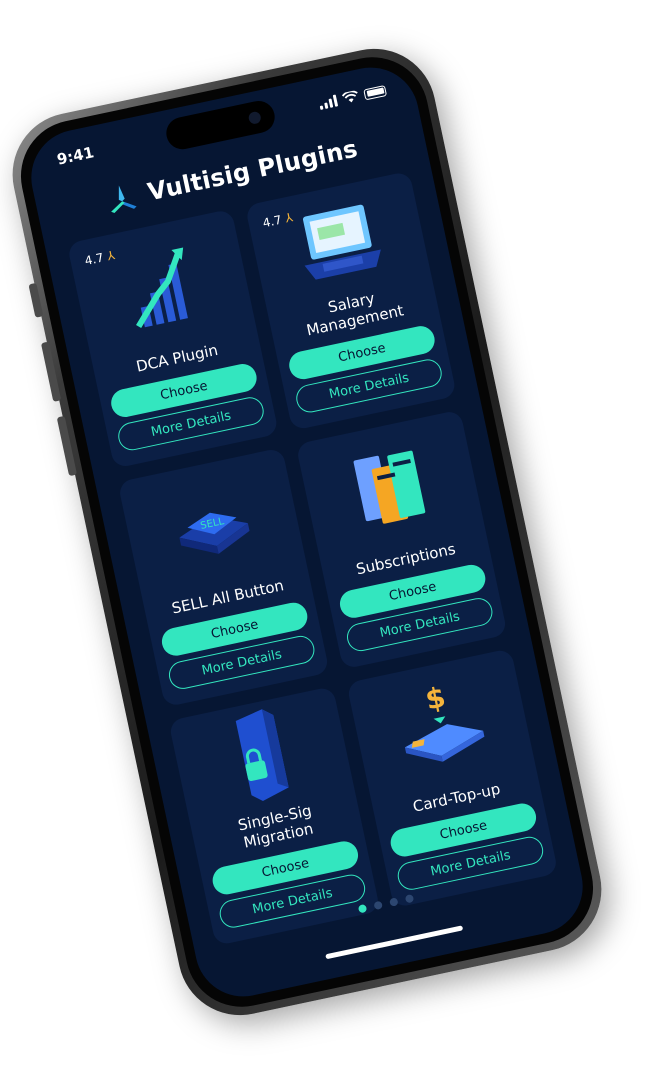 The width and height of the screenshot is (657, 1071). Describe the element at coordinates (75, 156) in the screenshot. I see `status-time: 9:41` at that location.